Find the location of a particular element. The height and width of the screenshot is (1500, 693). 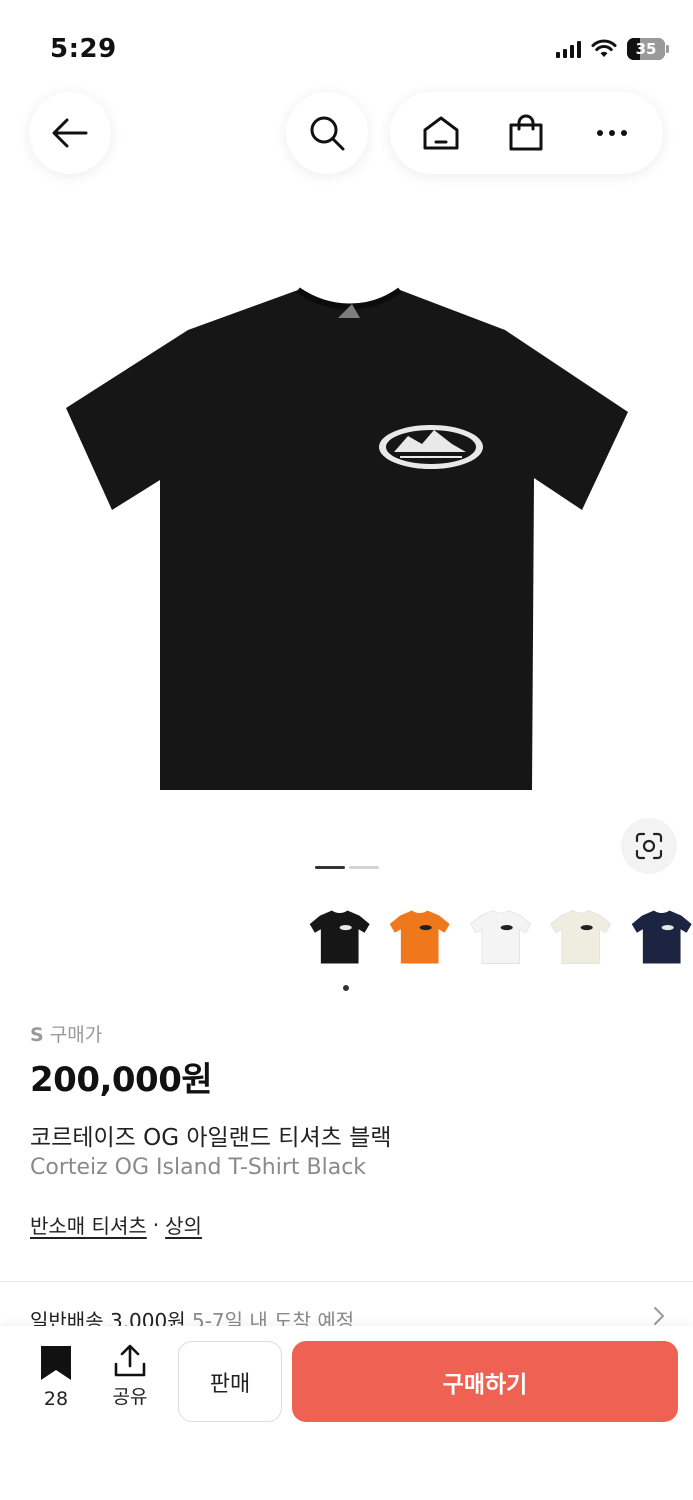

cellular-signal-icon is located at coordinates (568, 49).